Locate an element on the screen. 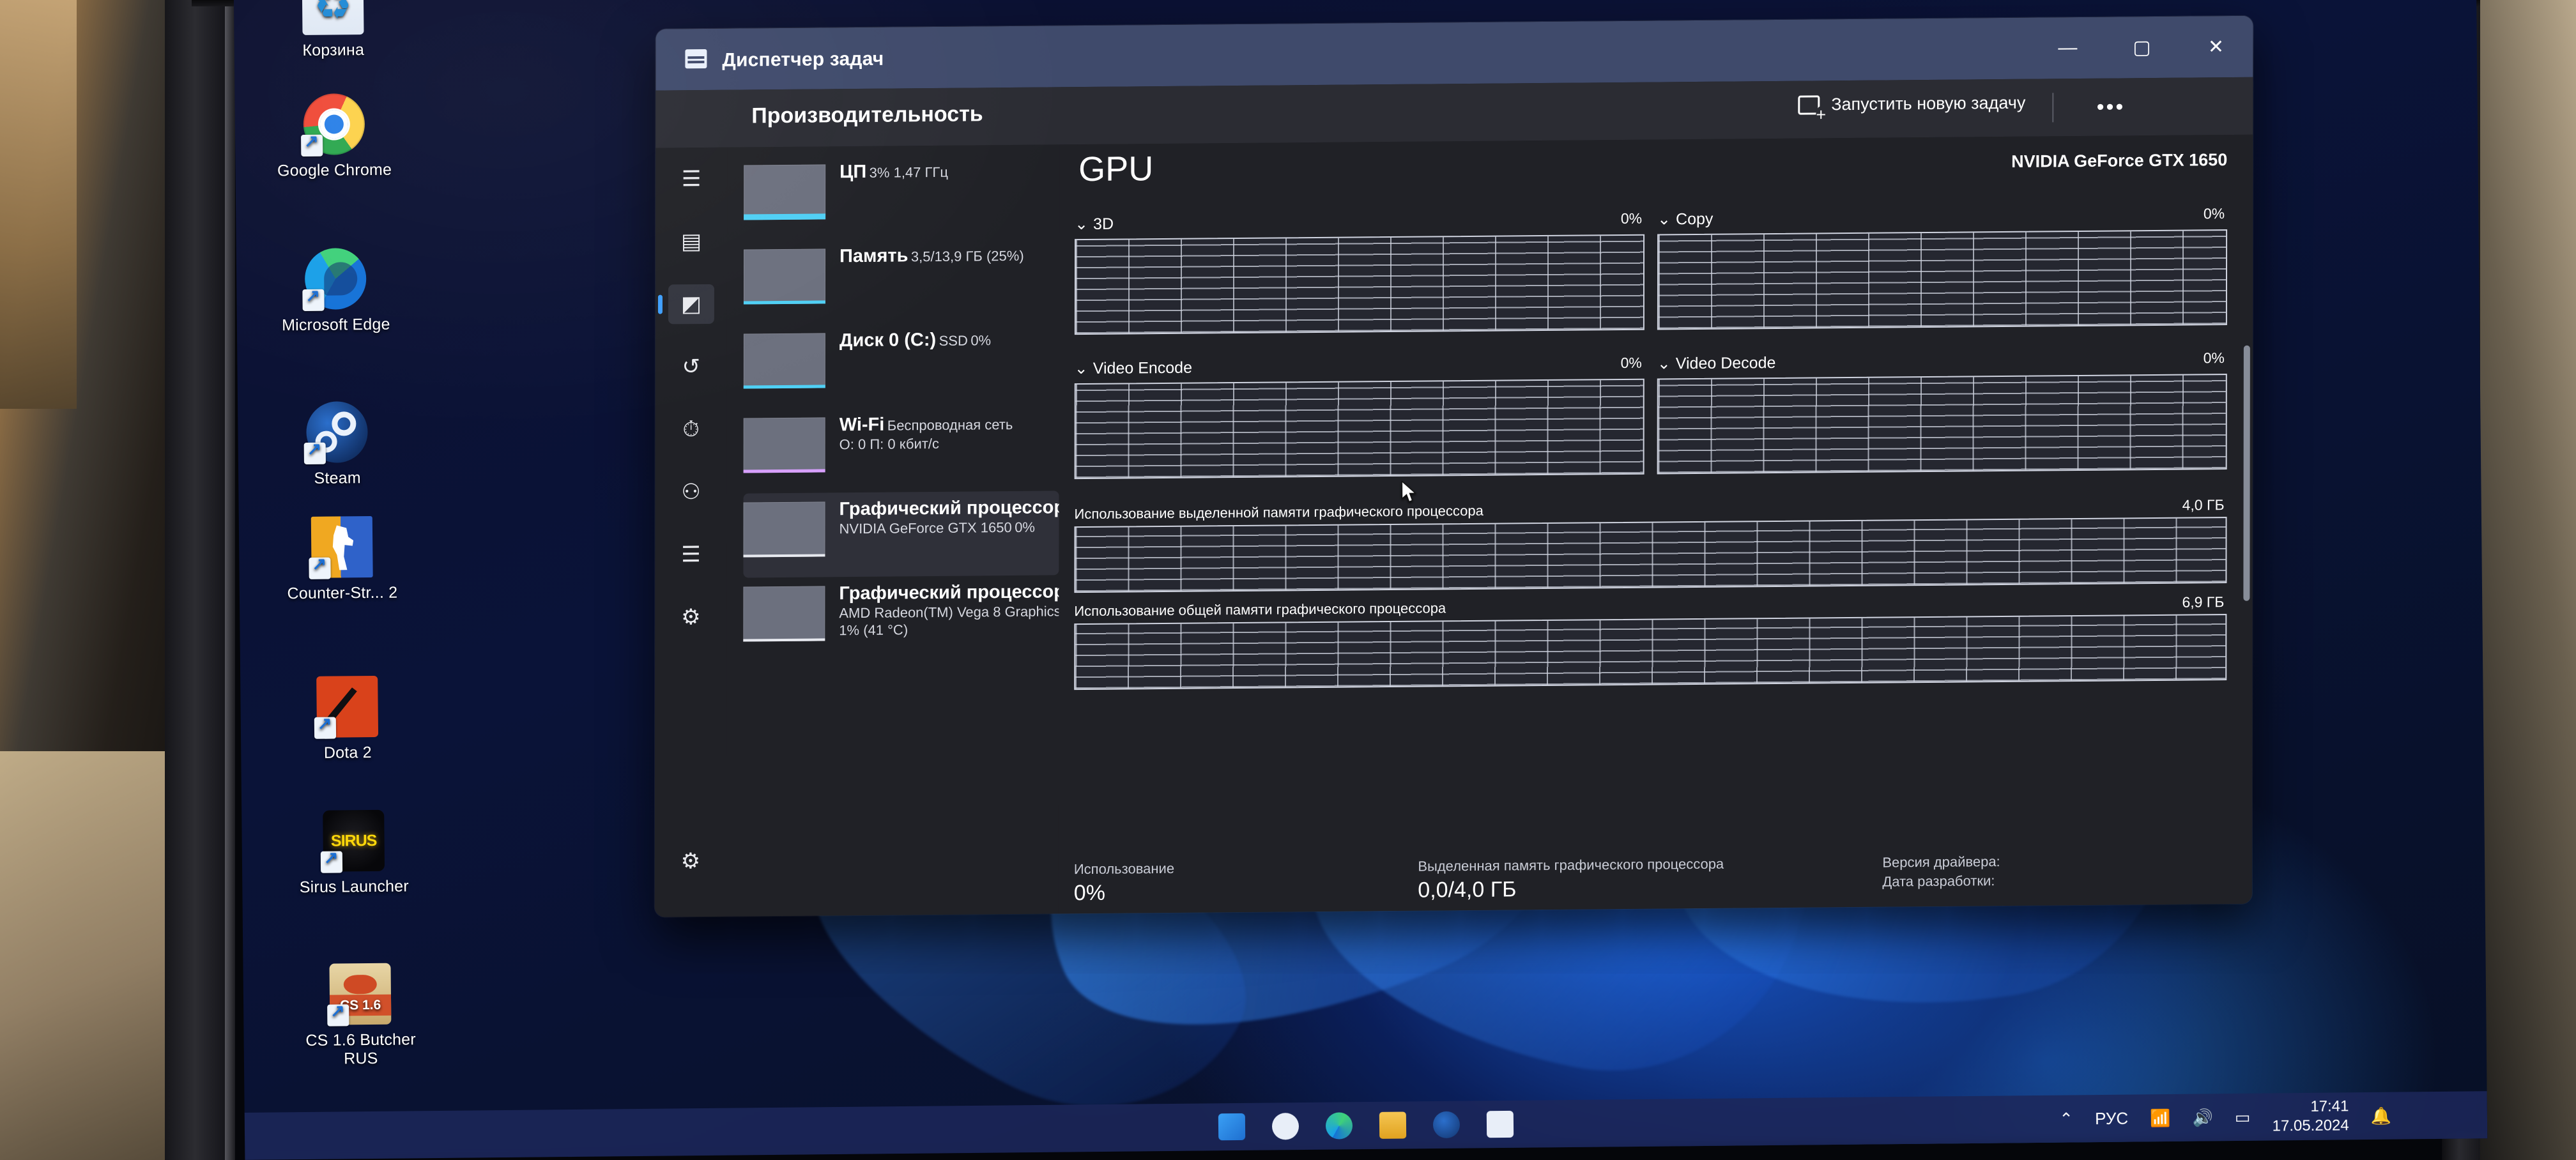 This screenshot has width=2576, height=1160. battery-icon: ▭ is located at coordinates (2243, 1117).